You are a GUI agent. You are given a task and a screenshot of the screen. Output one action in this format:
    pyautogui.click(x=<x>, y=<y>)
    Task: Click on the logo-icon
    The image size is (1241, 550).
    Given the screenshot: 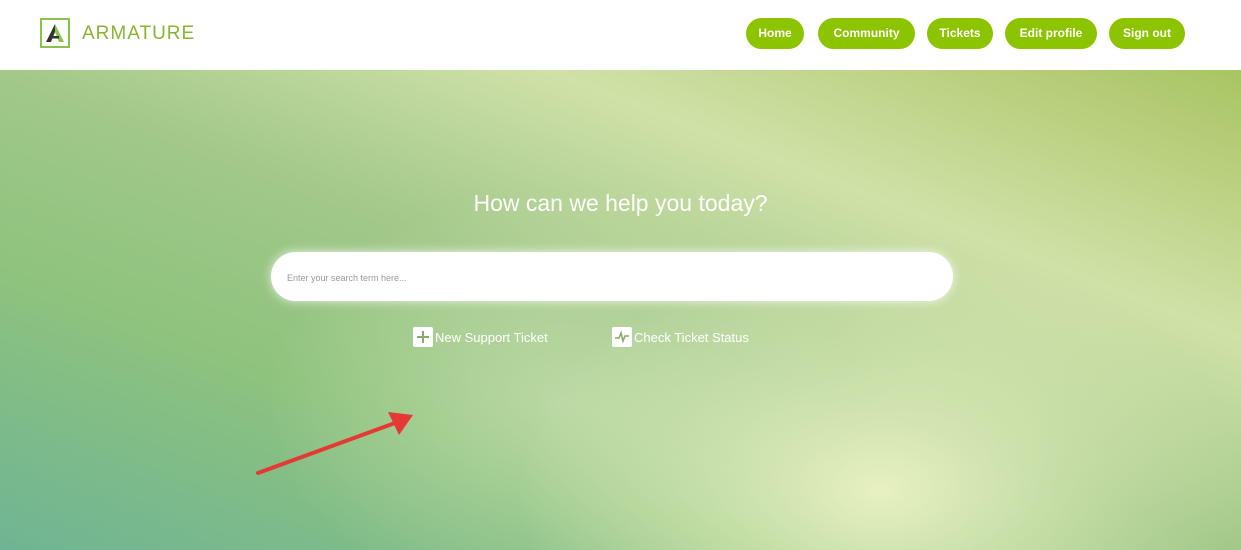 What is the action you would take?
    pyautogui.click(x=55, y=33)
    